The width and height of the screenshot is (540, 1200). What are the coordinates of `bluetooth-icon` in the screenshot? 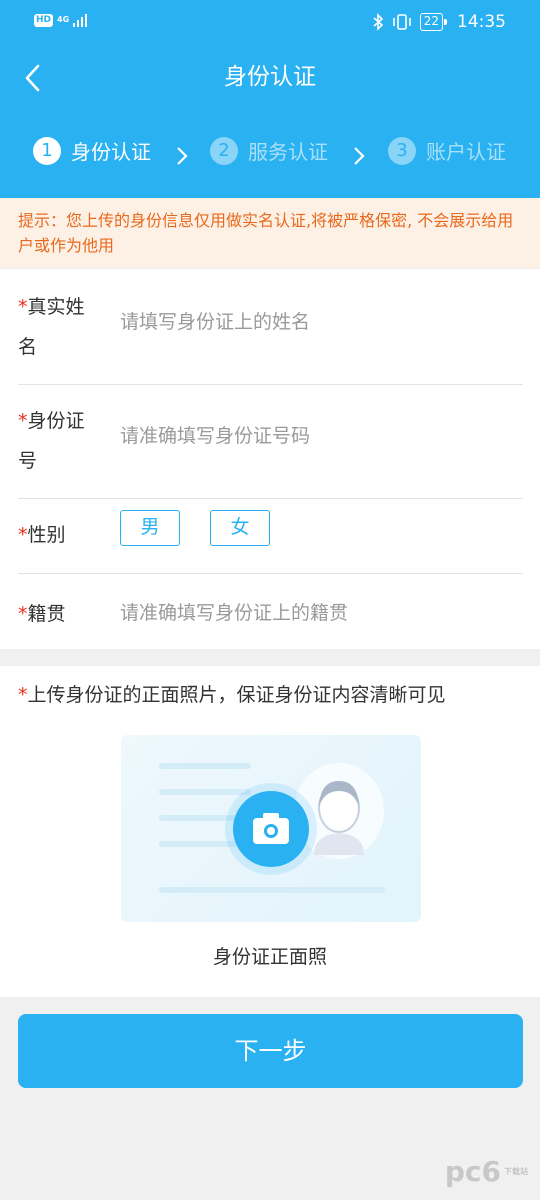 It's located at (378, 22).